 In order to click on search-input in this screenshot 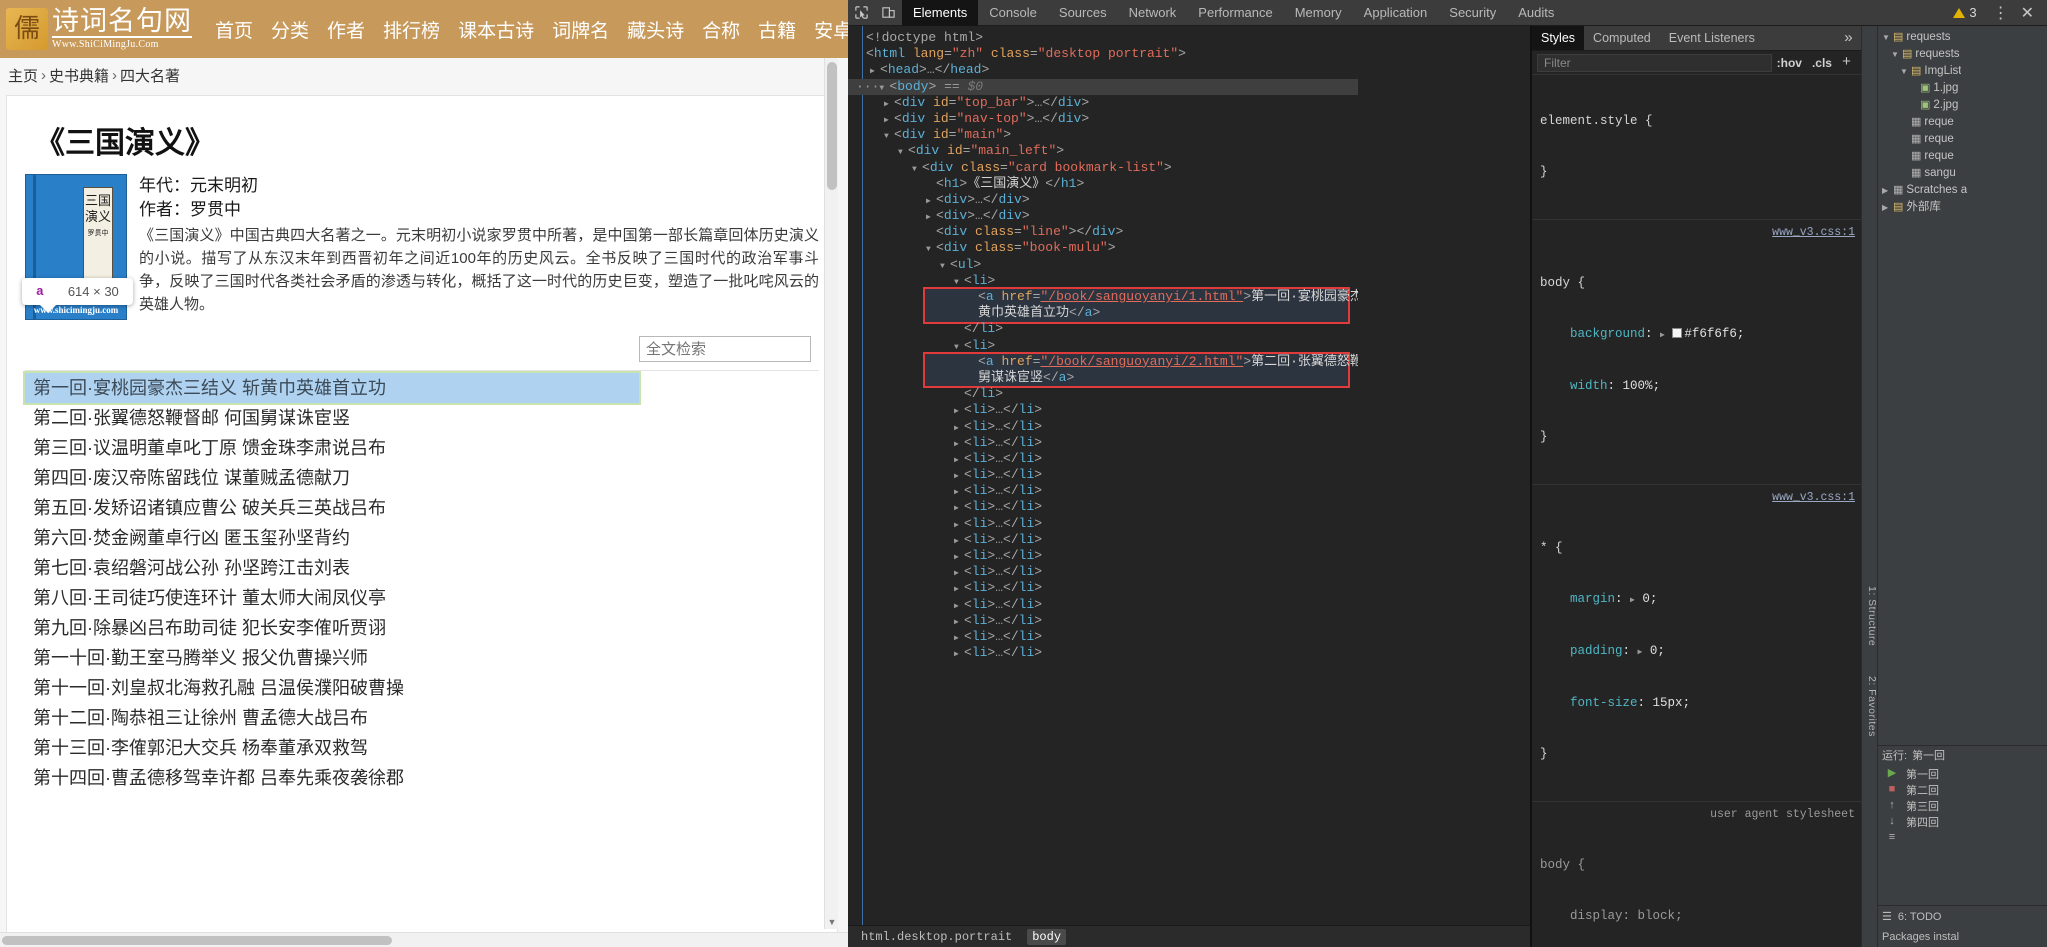, I will do `click(725, 349)`.